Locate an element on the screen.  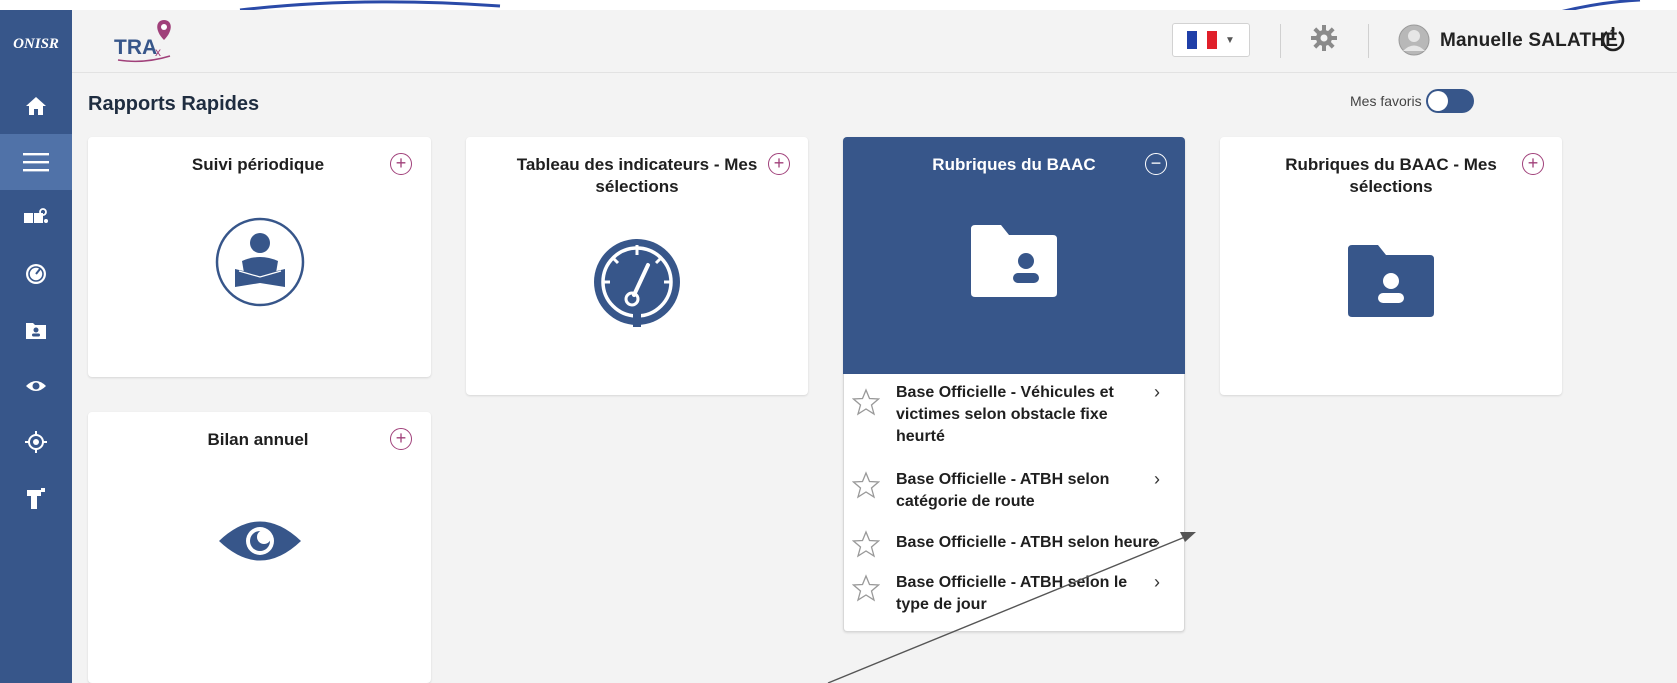
target-icon is located at coordinates (36, 442).